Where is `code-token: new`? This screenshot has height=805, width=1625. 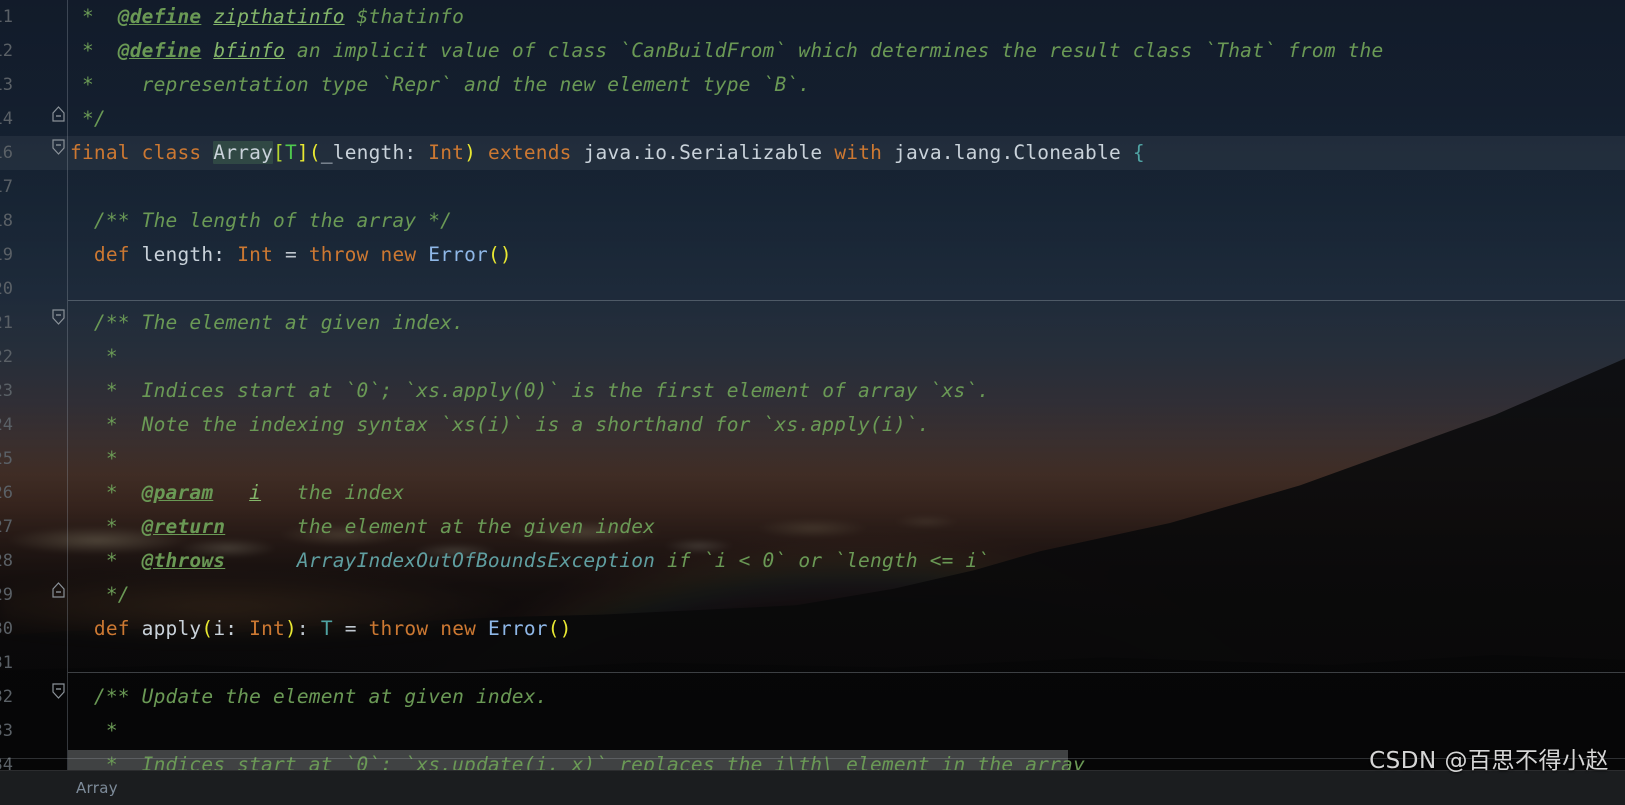 code-token: new is located at coordinates (458, 628).